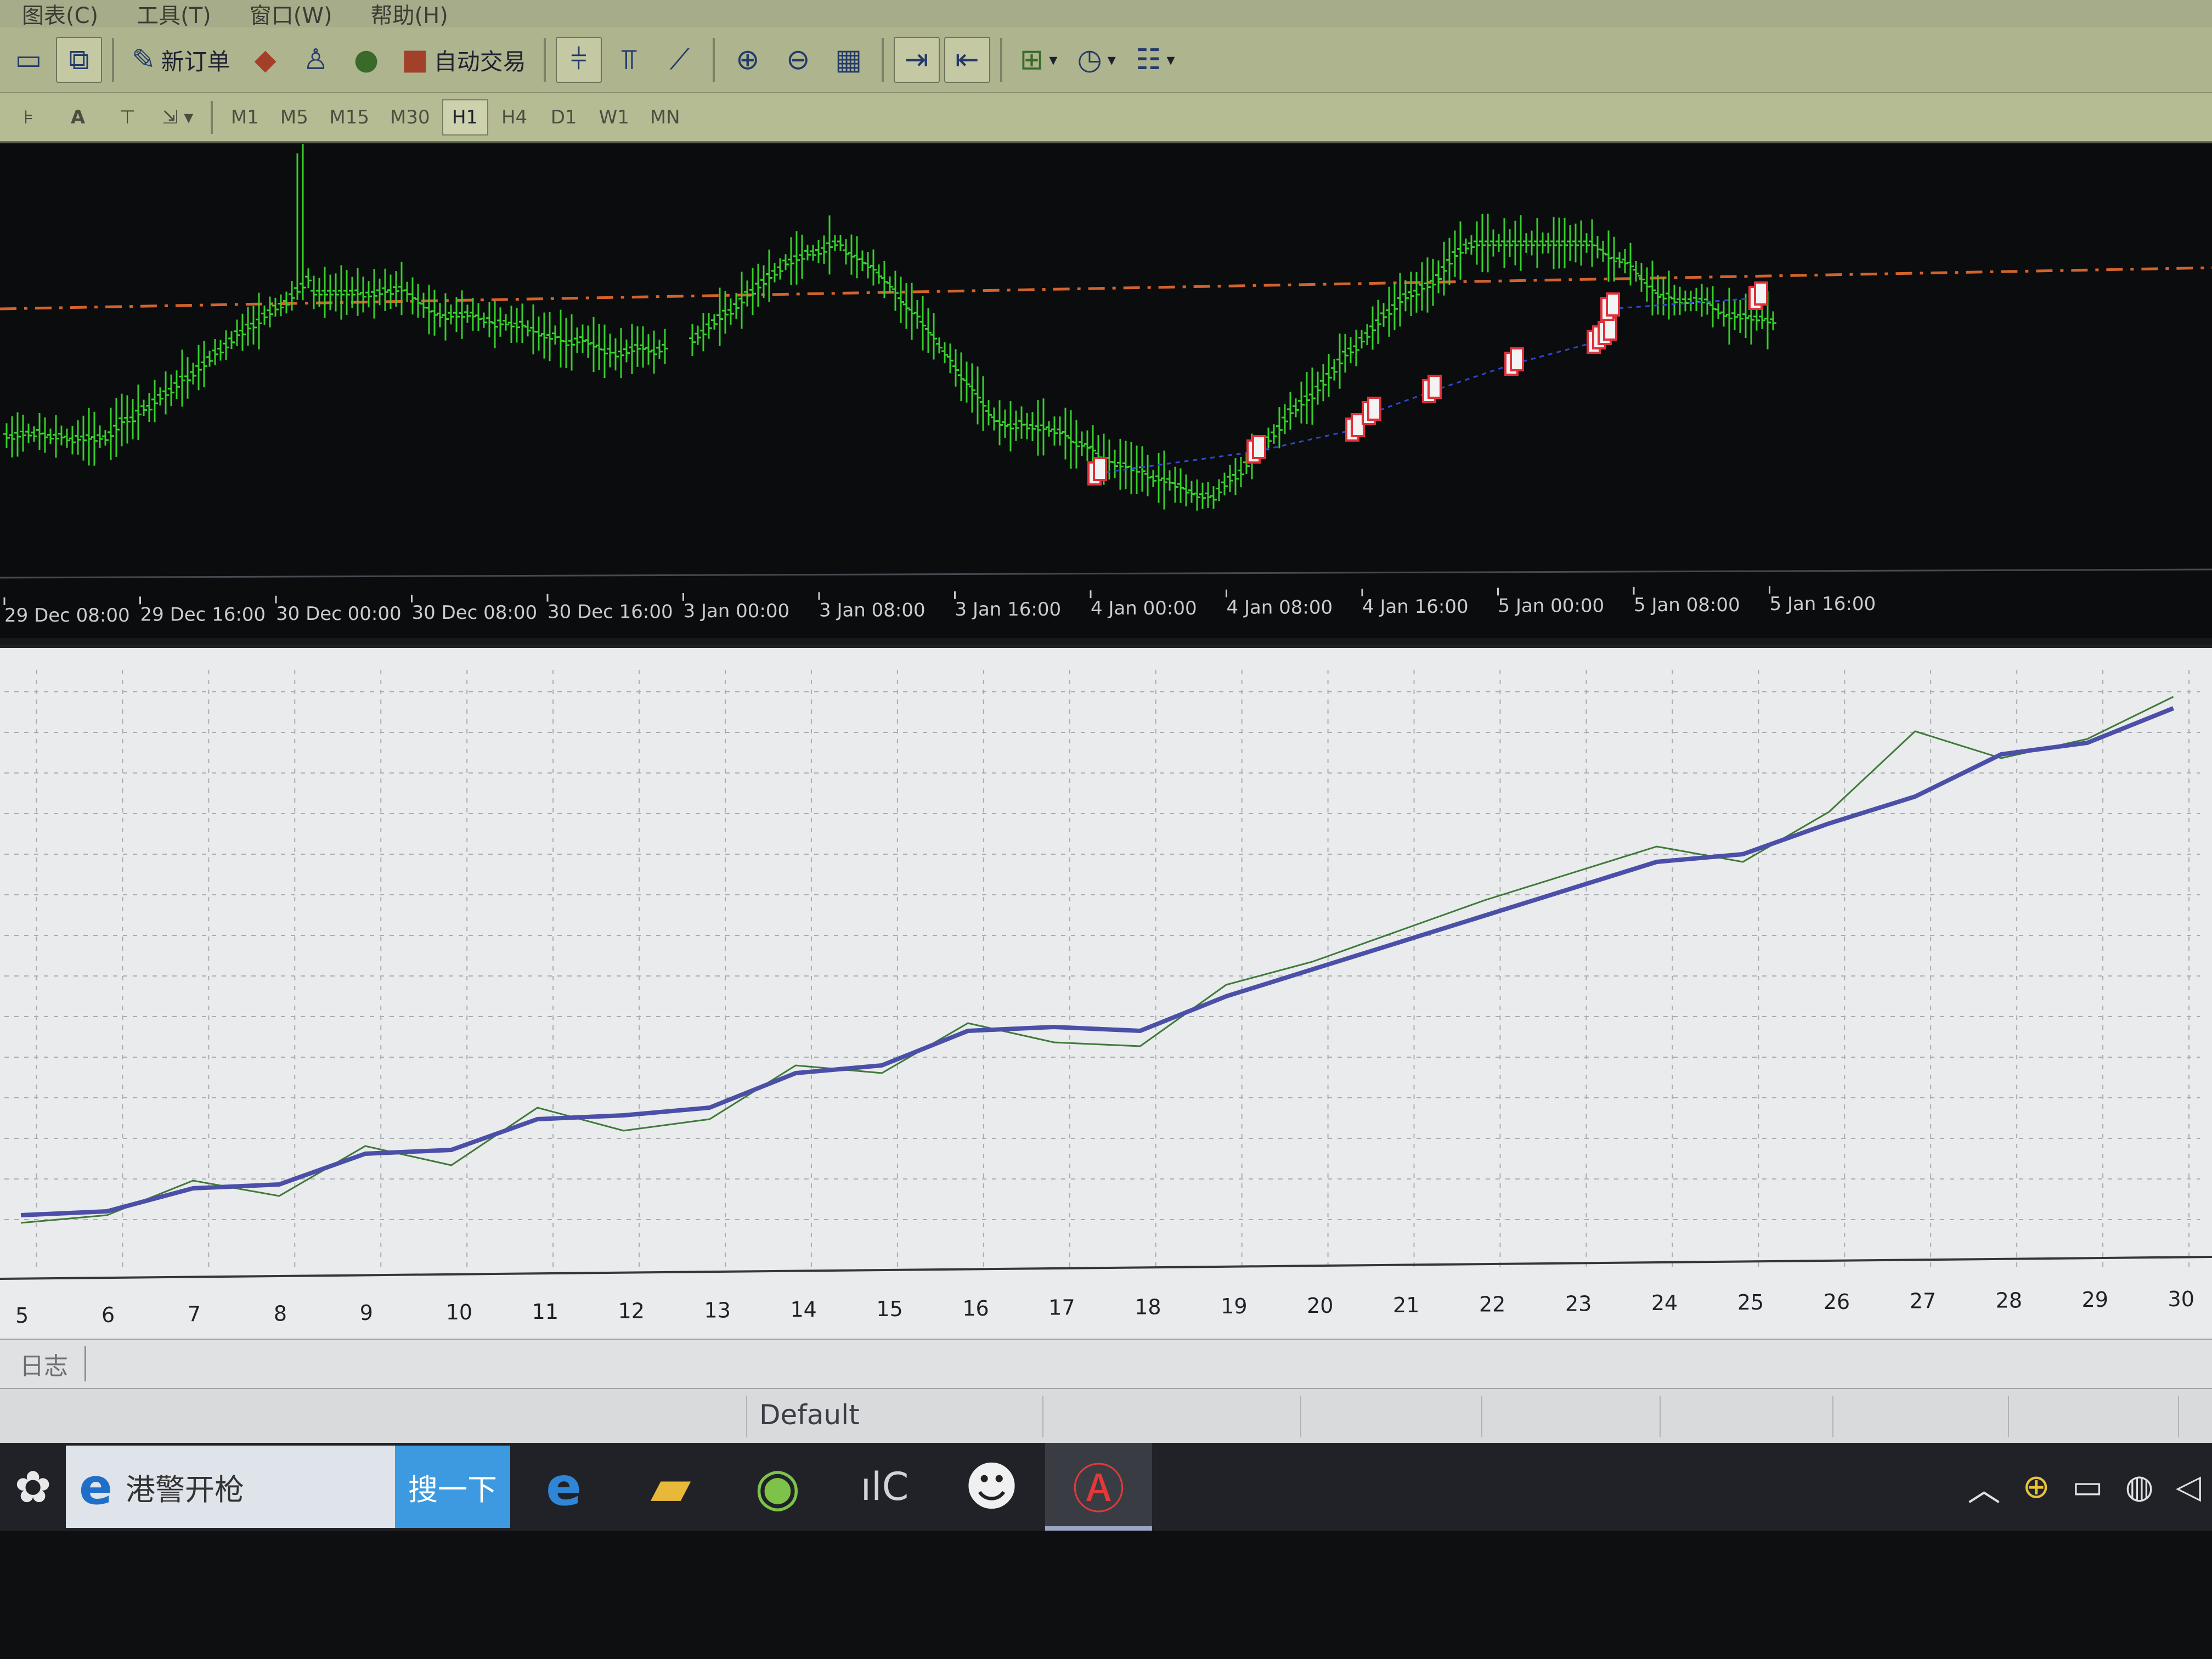  I want to click on periods-button: ◷ ▾, so click(1096, 60).